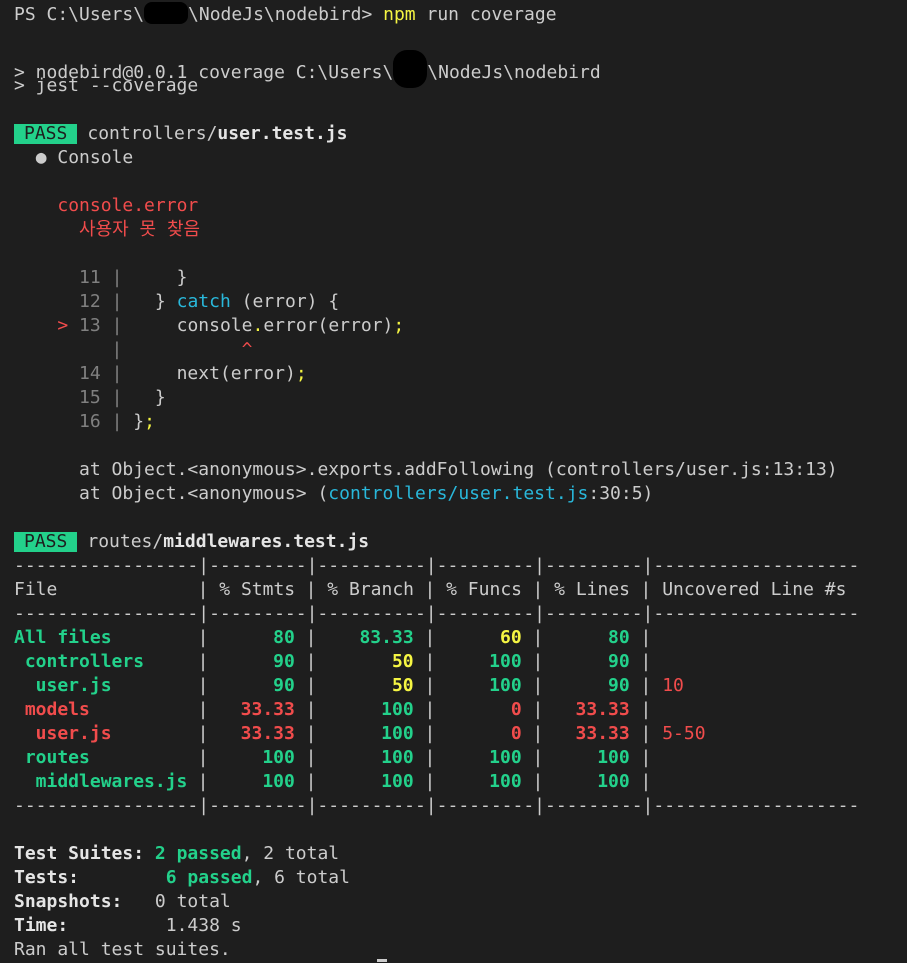  Describe the element at coordinates (511, 637) in the screenshot. I see `coverage-funcs: 60` at that location.